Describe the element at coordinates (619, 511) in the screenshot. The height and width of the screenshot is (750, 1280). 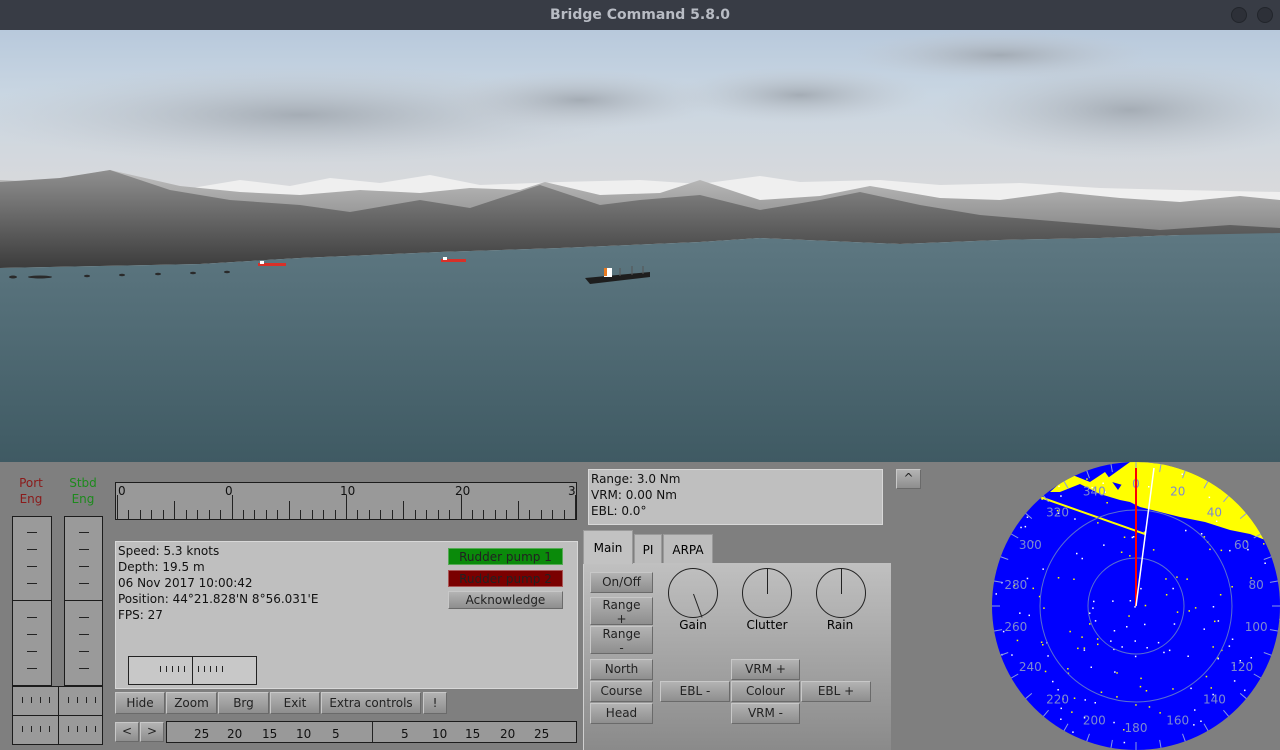
I see `radar-ebl-readout: EBL: 0.0°` at that location.